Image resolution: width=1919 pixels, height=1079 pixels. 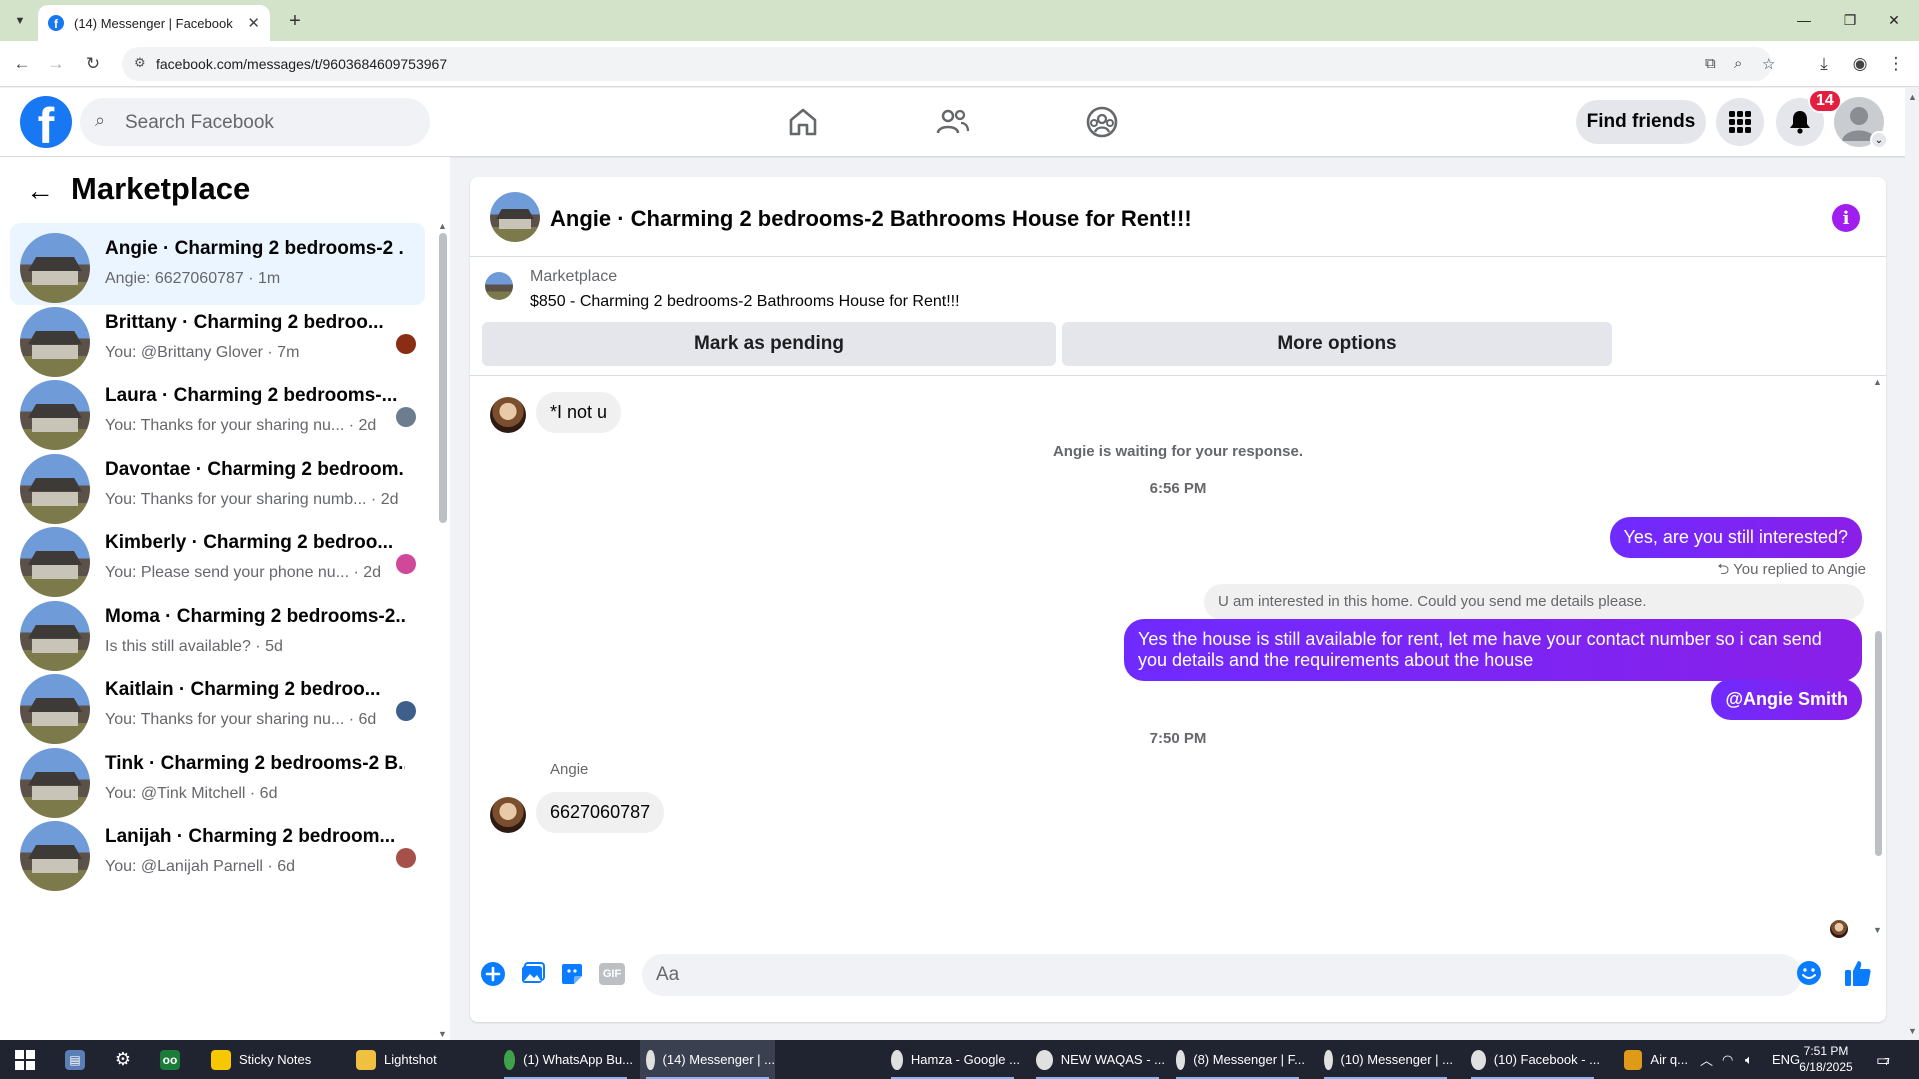 What do you see at coordinates (93, 64) in the screenshot?
I see `reload-button: ↻` at bounding box center [93, 64].